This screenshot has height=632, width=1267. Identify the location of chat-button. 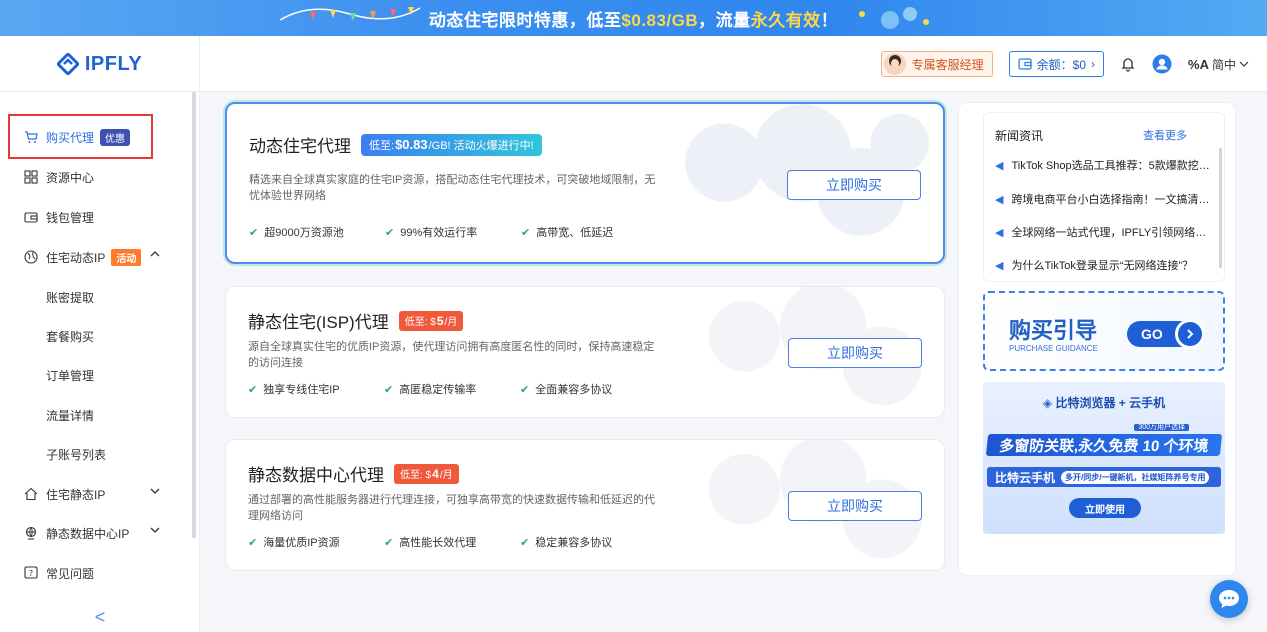
(1229, 599).